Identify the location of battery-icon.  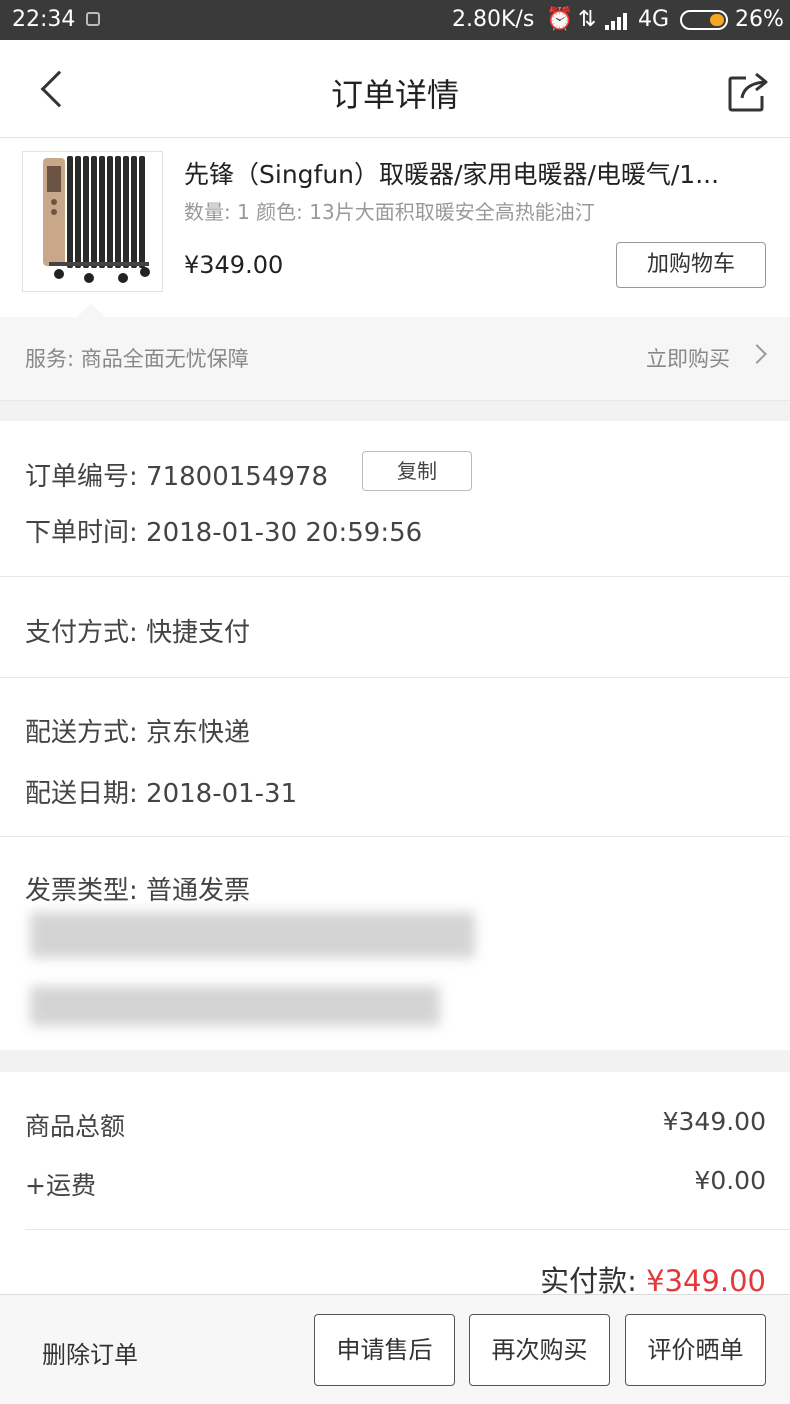
(704, 20).